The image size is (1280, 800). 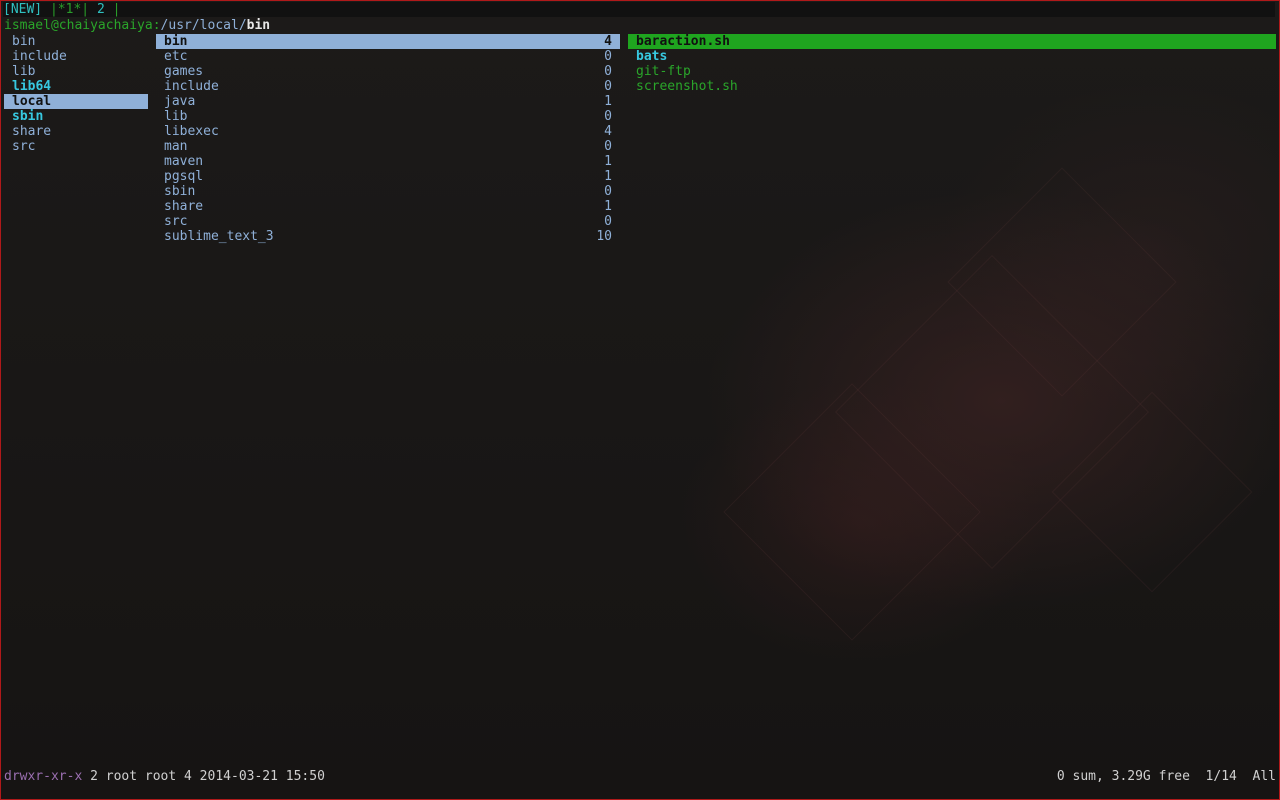 I want to click on entry-name: local, so click(x=32, y=101).